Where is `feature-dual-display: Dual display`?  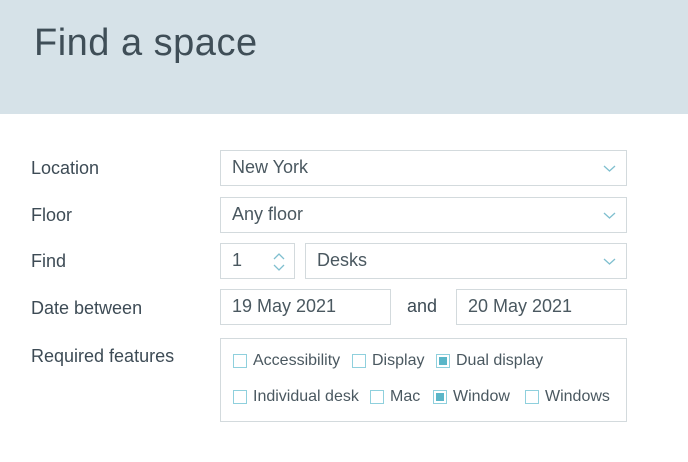 feature-dual-display: Dual display is located at coordinates (489, 361).